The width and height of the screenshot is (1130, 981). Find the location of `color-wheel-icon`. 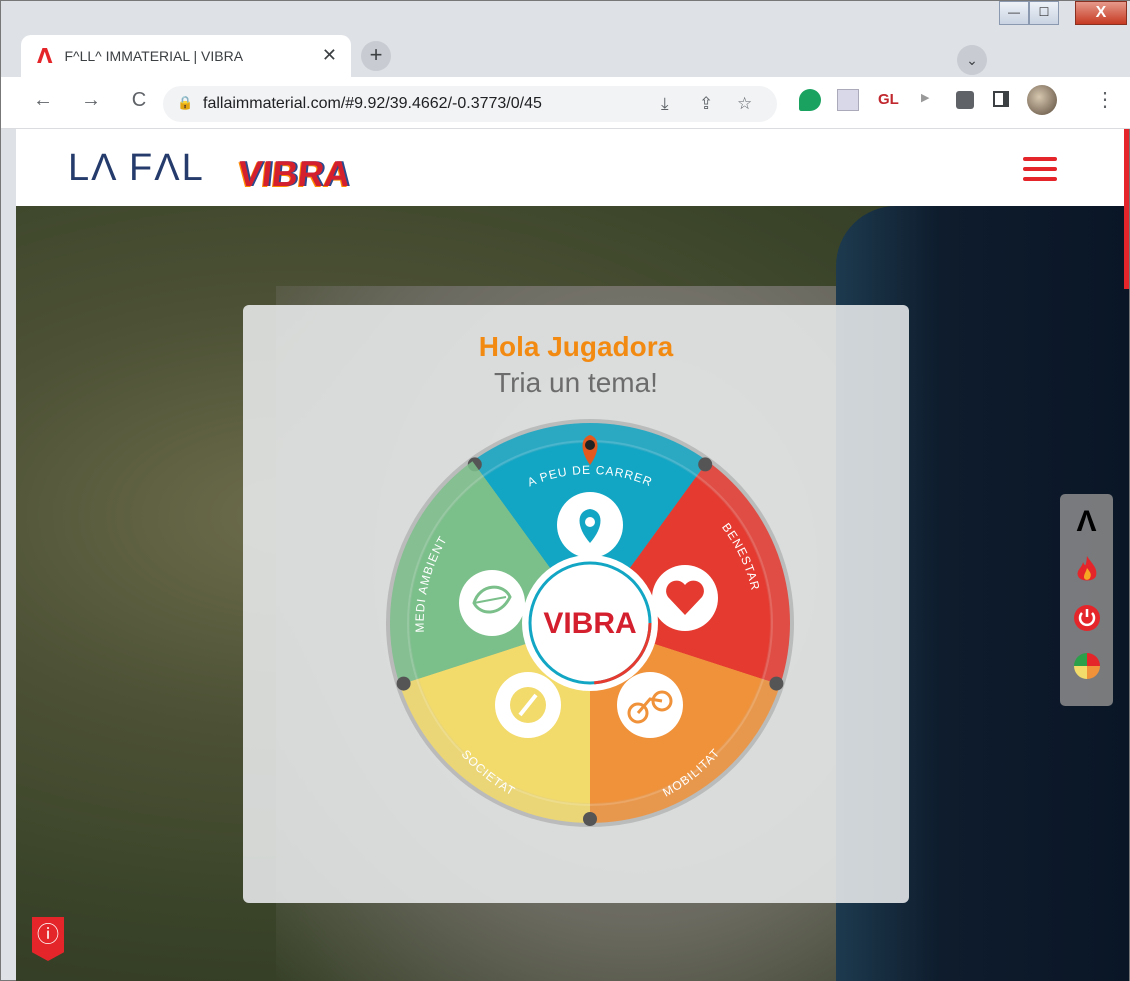

color-wheel-icon is located at coordinates (1086, 669).